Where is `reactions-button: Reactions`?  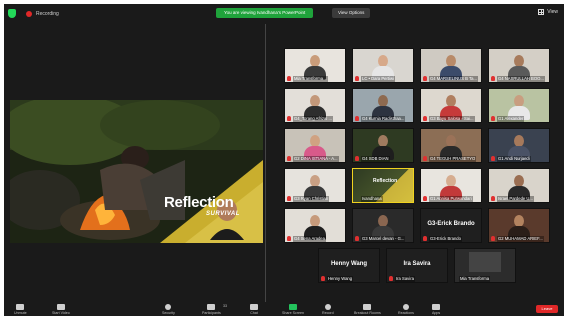
reactions-button: Reactions is located at coordinates (406, 309).